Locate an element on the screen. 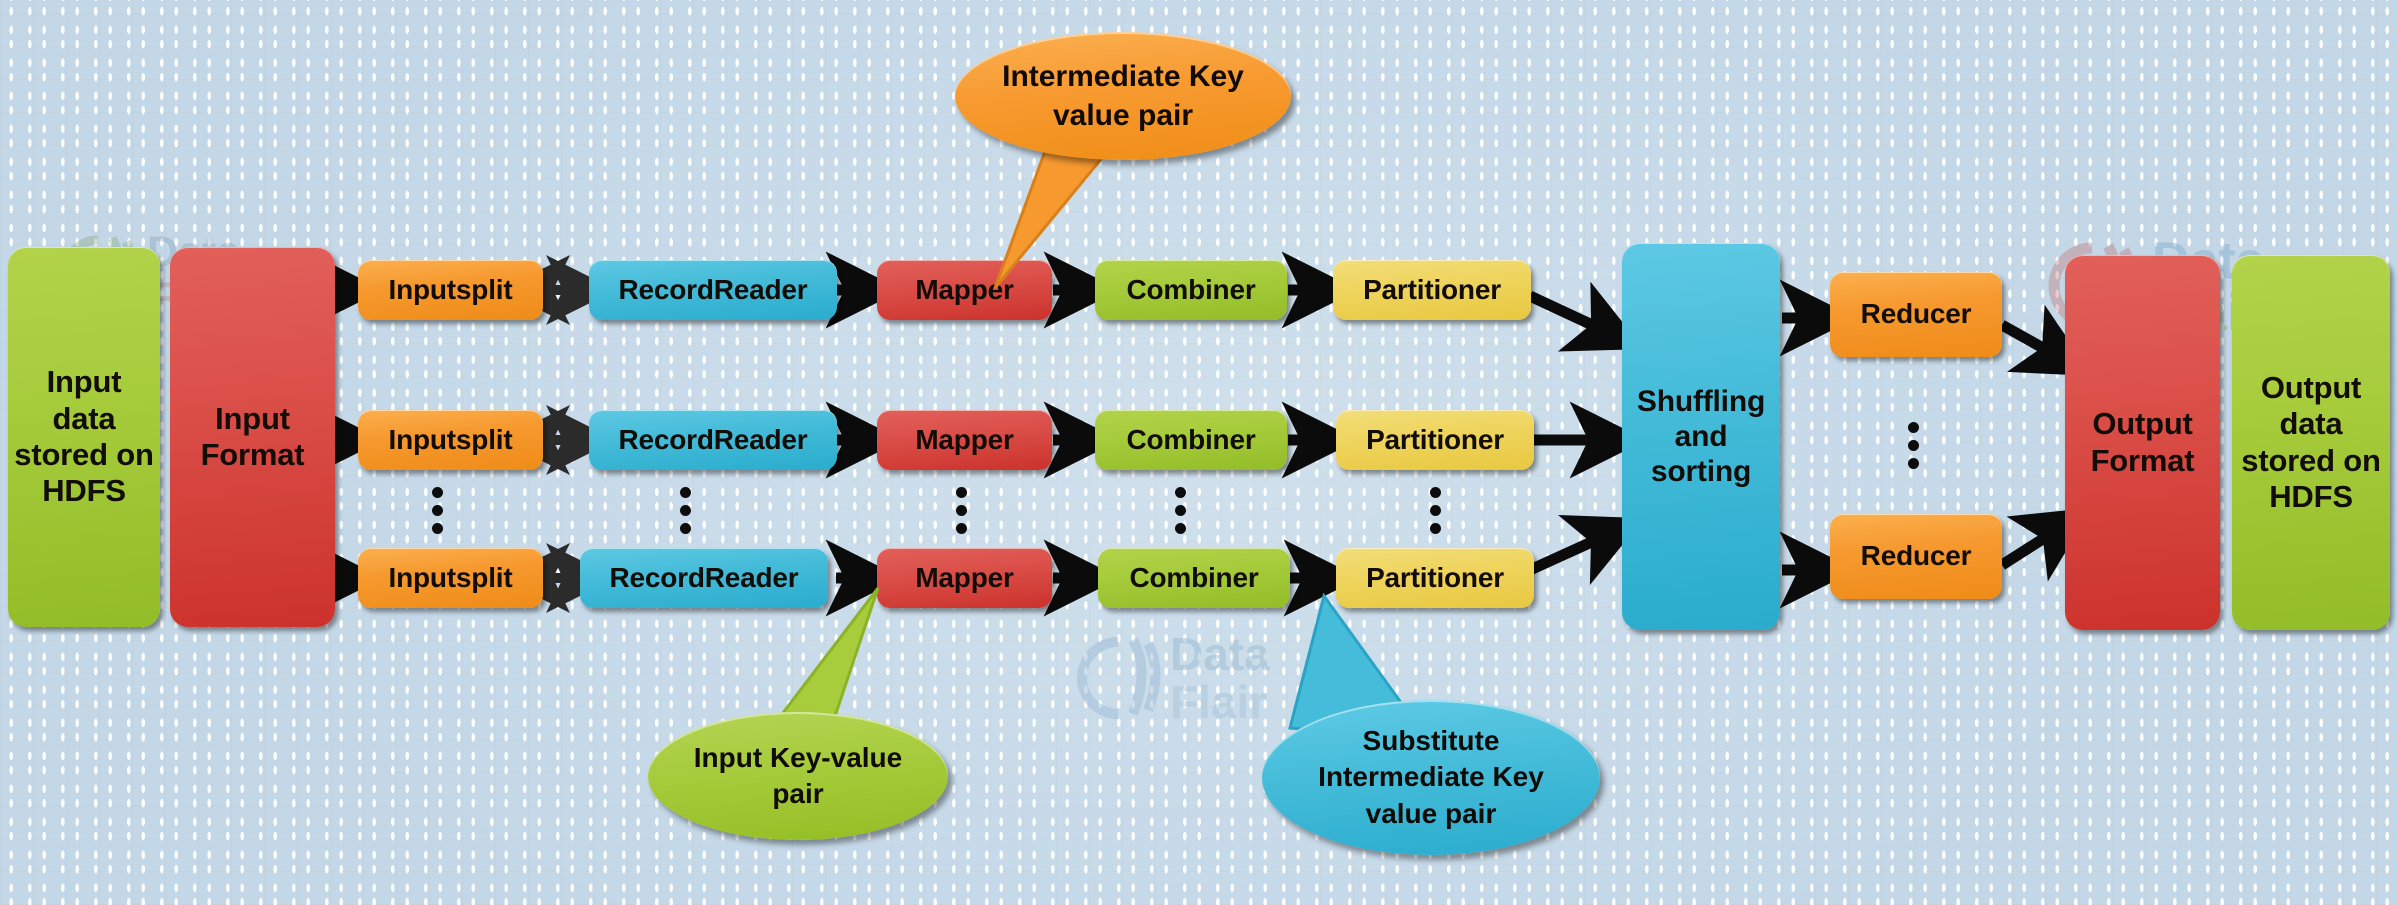  ellipsis-reducer is located at coordinates (1913, 445).